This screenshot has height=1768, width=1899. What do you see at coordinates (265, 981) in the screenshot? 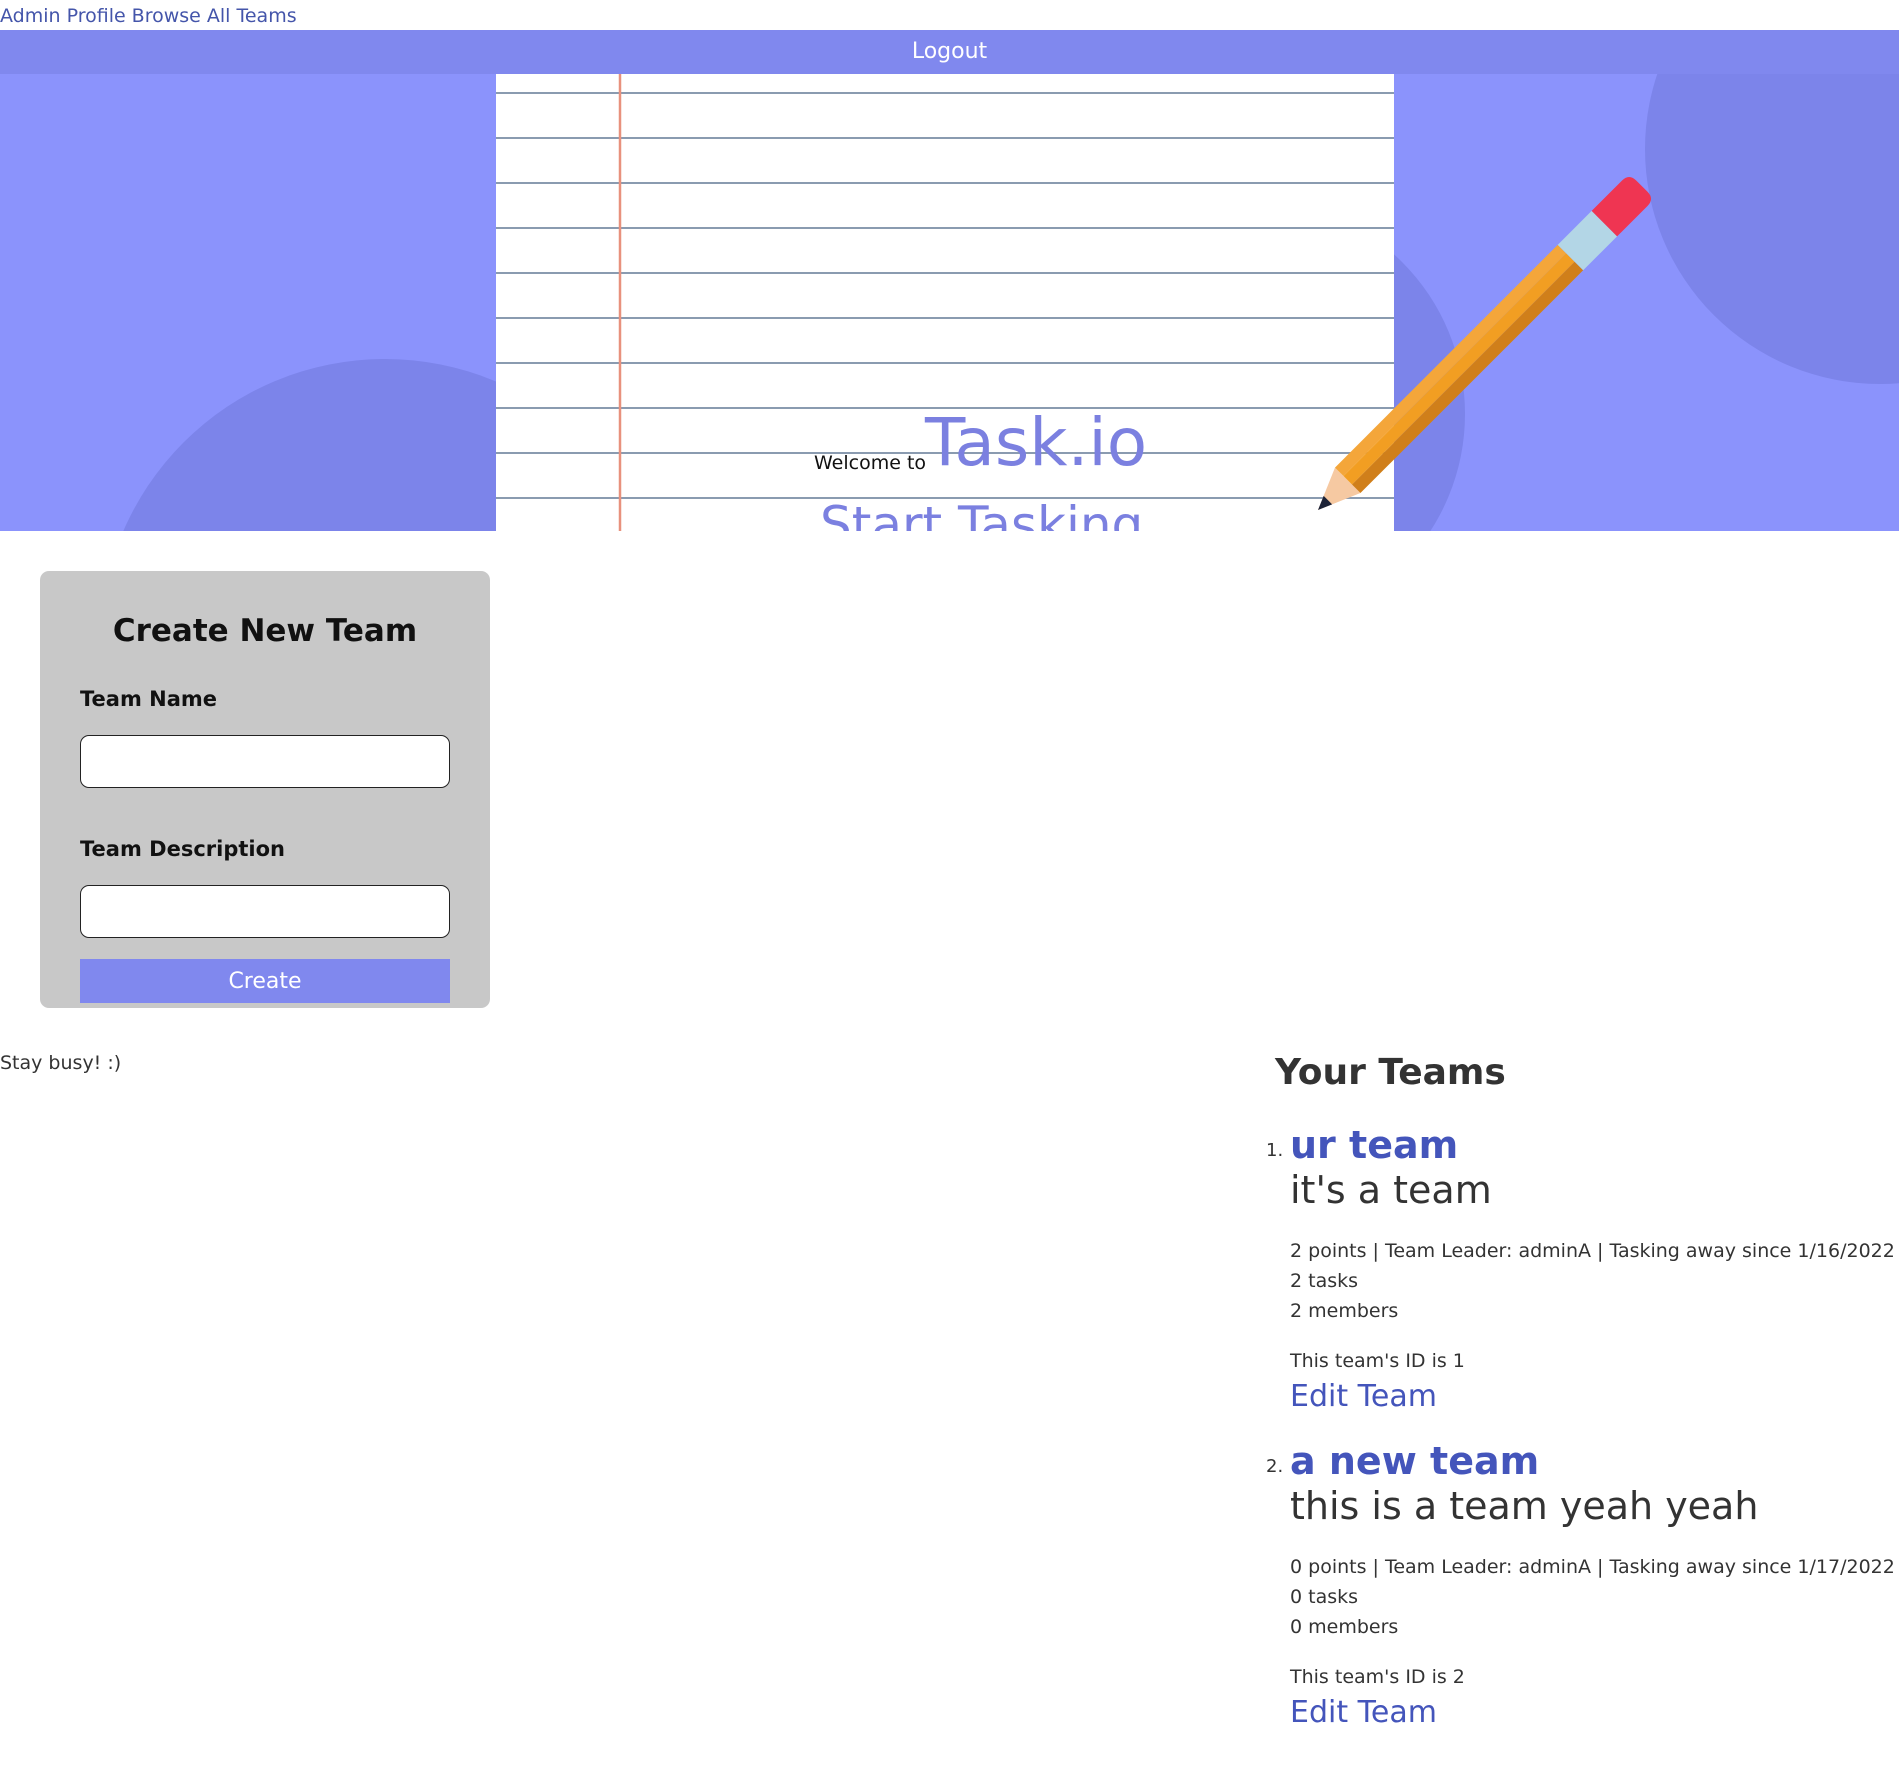
I see `create-button: Create` at bounding box center [265, 981].